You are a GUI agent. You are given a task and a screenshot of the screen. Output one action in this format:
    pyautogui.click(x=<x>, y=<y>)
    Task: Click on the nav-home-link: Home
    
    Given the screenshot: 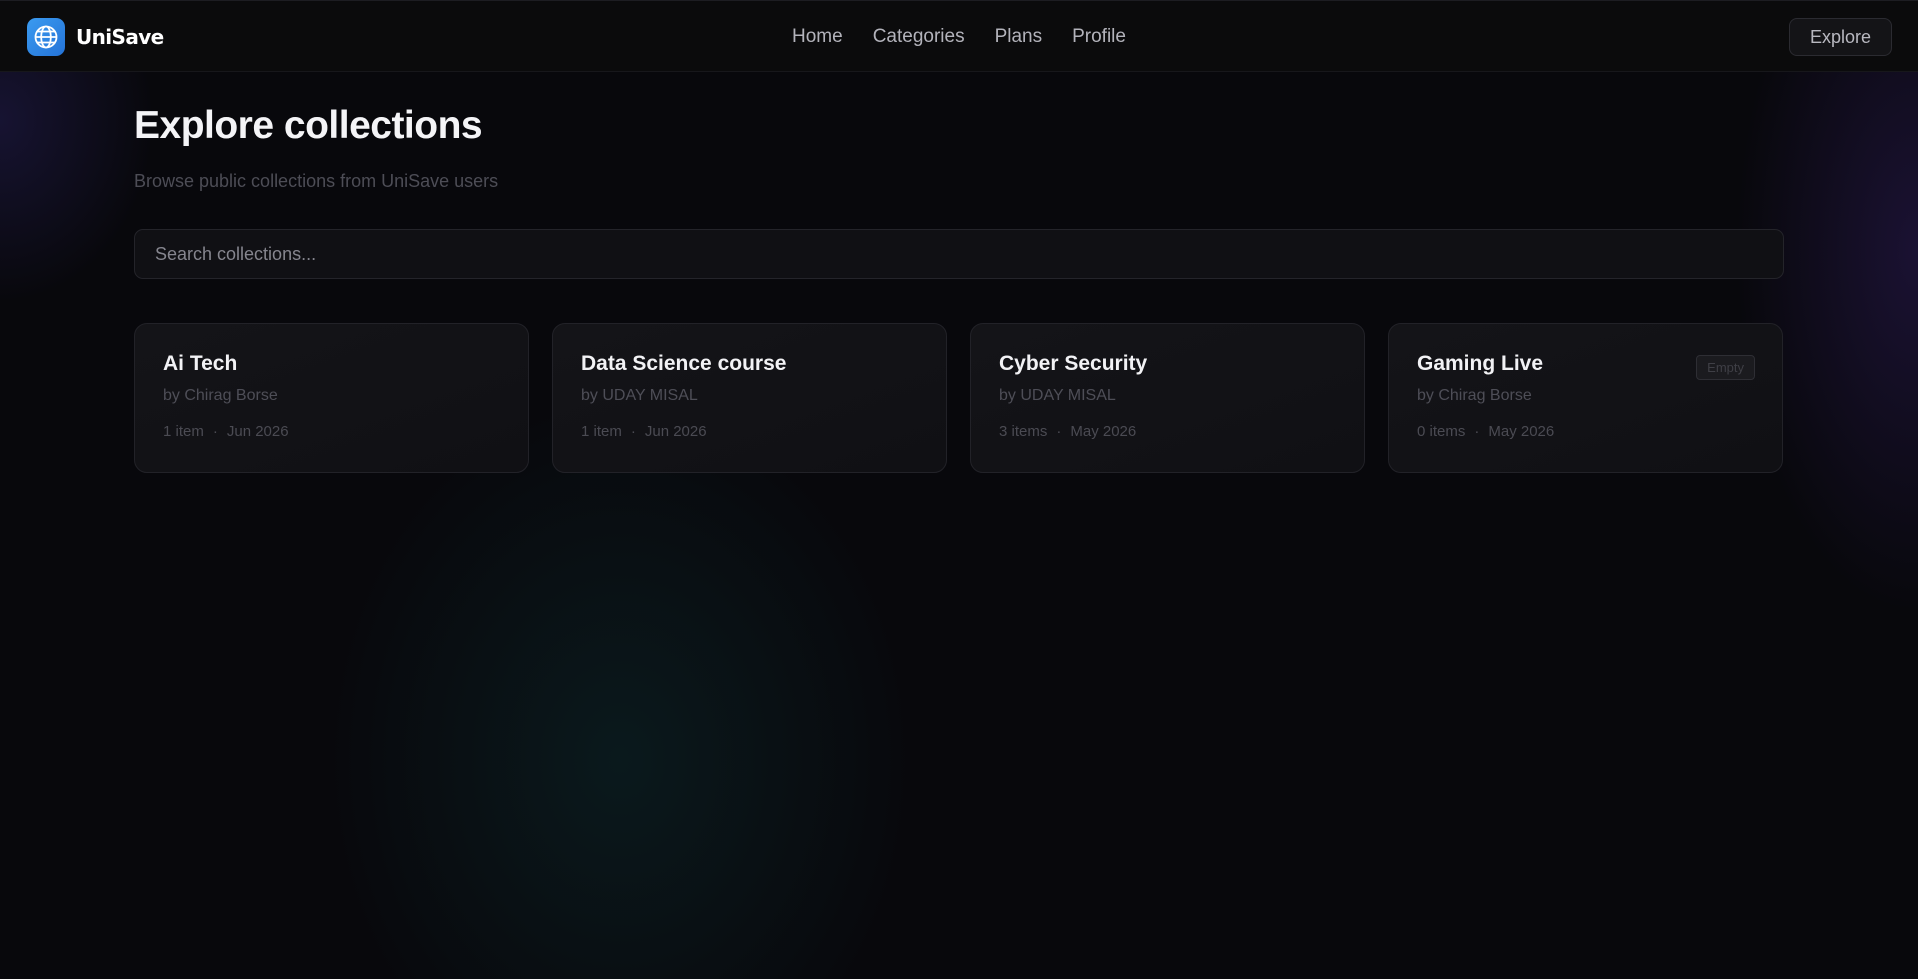 What is the action you would take?
    pyautogui.click(x=817, y=37)
    